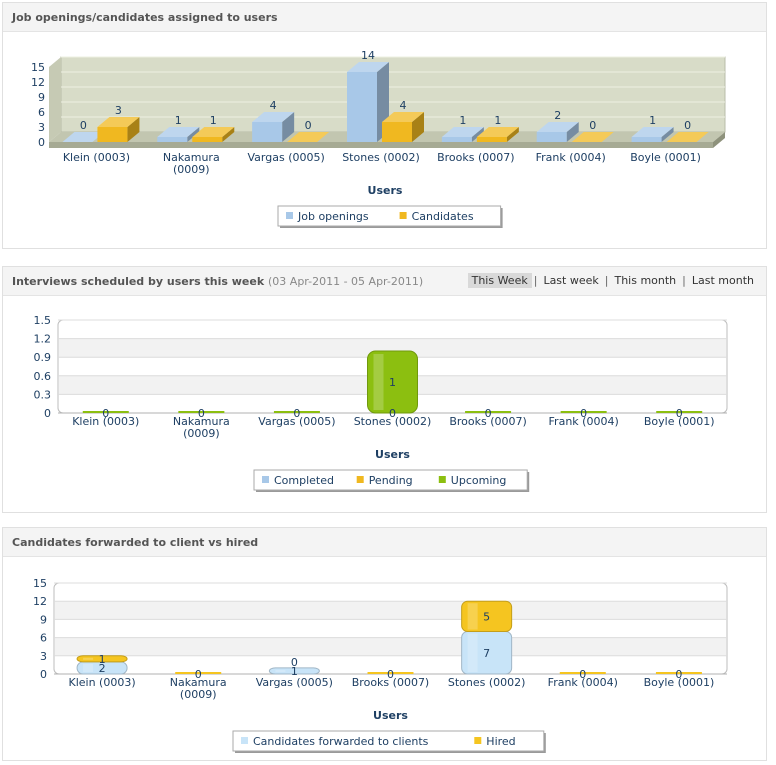 The width and height of the screenshot is (776, 765). What do you see at coordinates (378, 382) in the screenshot?
I see `bar-upcoming-highlight` at bounding box center [378, 382].